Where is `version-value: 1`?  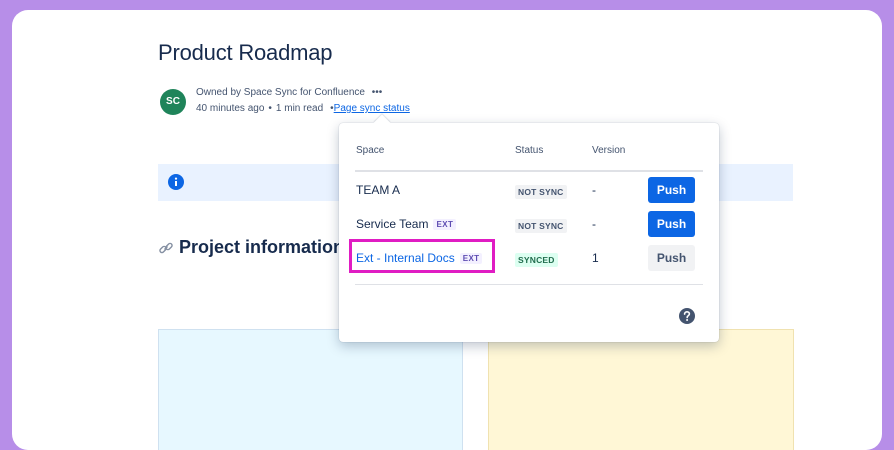
version-value: 1 is located at coordinates (595, 258).